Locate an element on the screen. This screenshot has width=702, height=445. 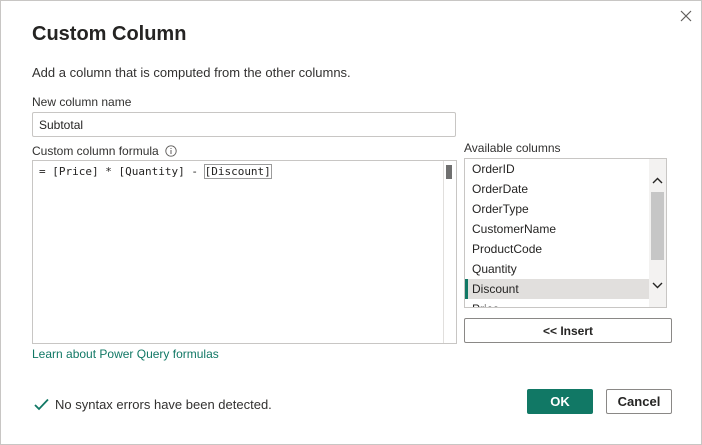
column-item-productcode: ProductCode is located at coordinates (557, 249).